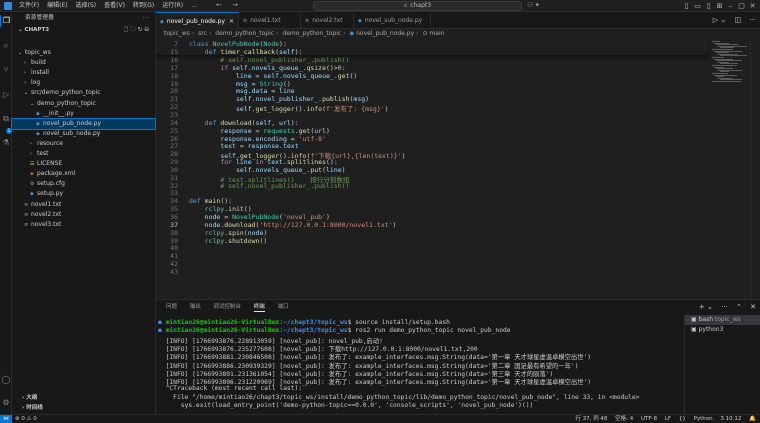 This screenshot has height=423, width=760. Describe the element at coordinates (722, 320) in the screenshot. I see `terminal-instance: ▣ bash topic_ws` at that location.